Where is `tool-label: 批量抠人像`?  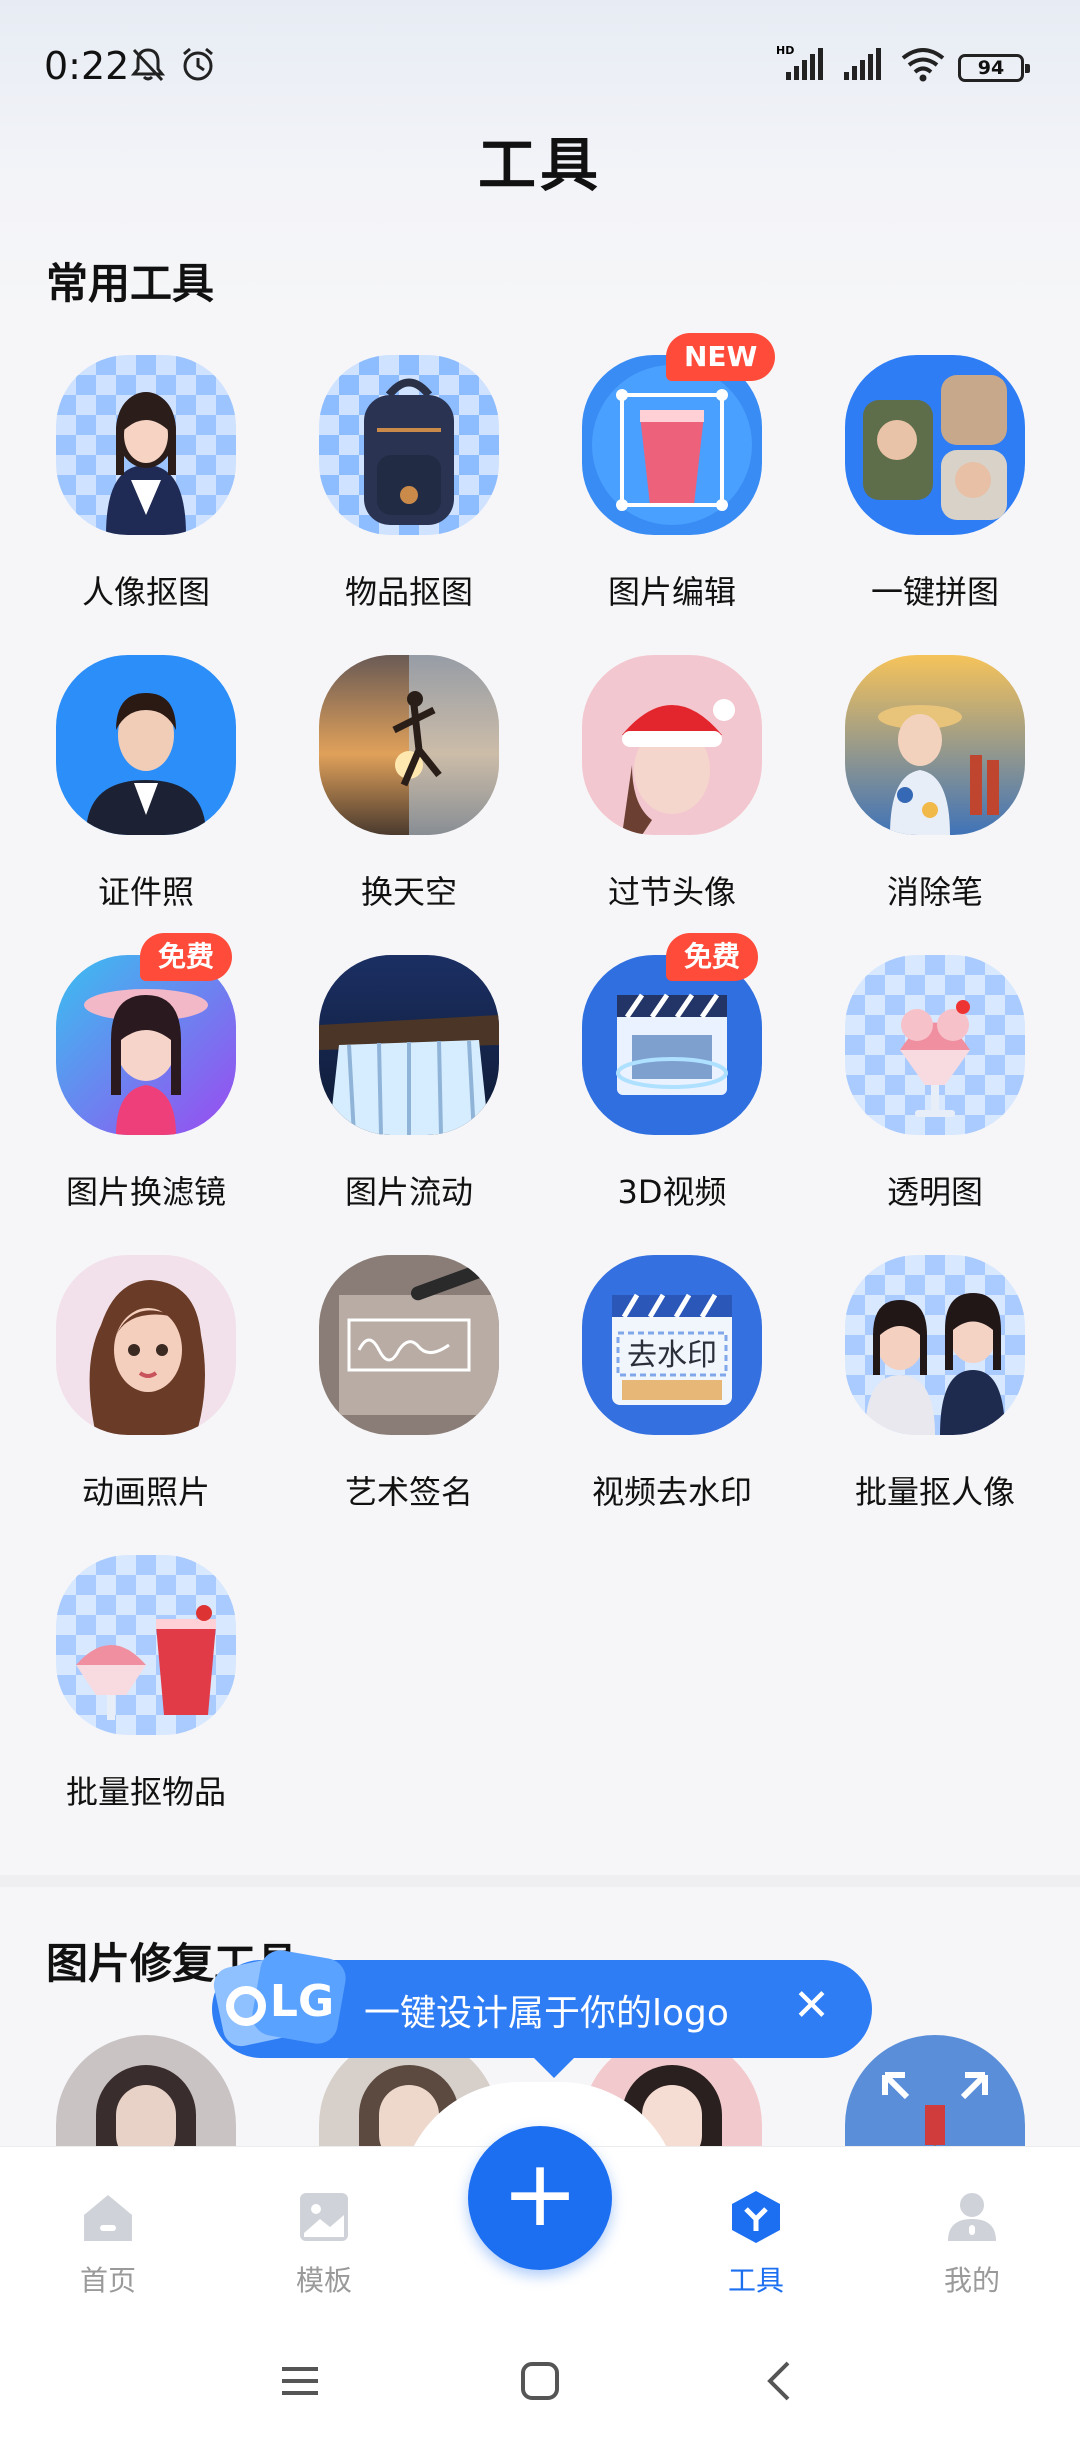 tool-label: 批量抠人像 is located at coordinates (934, 1492).